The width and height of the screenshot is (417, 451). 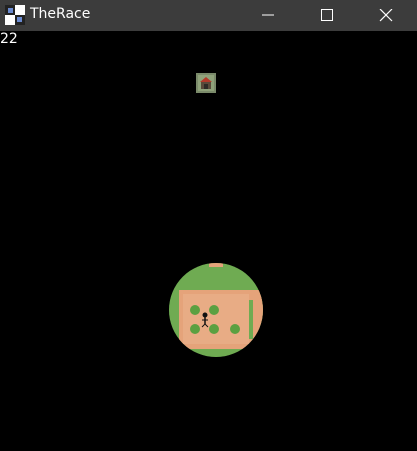 What do you see at coordinates (15, 15) in the screenshot?
I see `app-icon` at bounding box center [15, 15].